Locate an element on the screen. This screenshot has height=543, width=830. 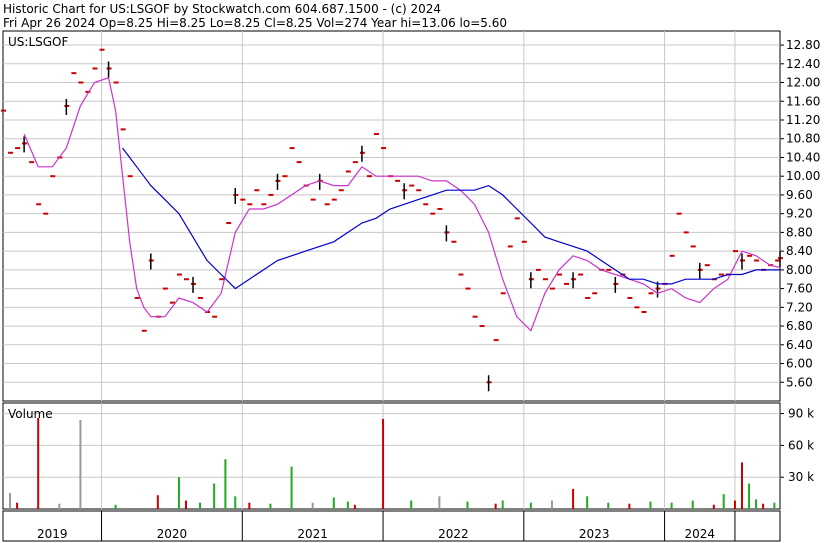
year-label: 2022 is located at coordinates (453, 534).